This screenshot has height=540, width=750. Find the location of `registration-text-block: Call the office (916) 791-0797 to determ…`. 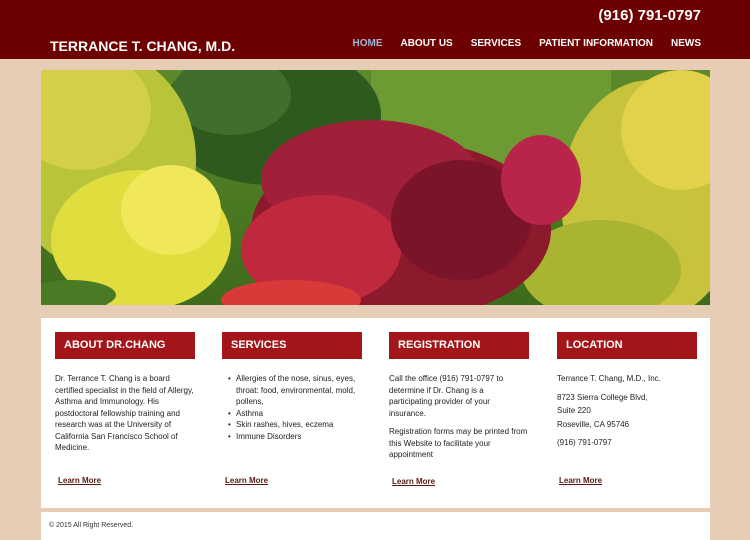

registration-text-block: Call the office (916) 791-0797 to determ… is located at coordinates (459, 417).